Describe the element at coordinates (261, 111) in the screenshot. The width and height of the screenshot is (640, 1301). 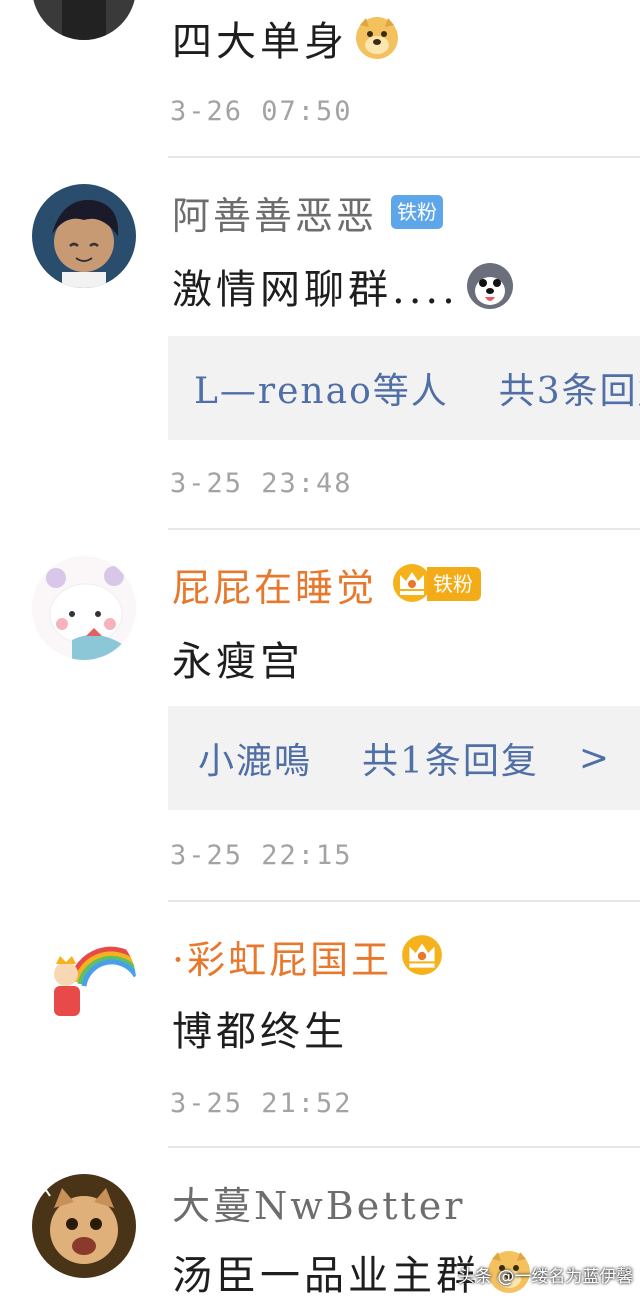
I see `timestamp: 3-26 07:50` at that location.